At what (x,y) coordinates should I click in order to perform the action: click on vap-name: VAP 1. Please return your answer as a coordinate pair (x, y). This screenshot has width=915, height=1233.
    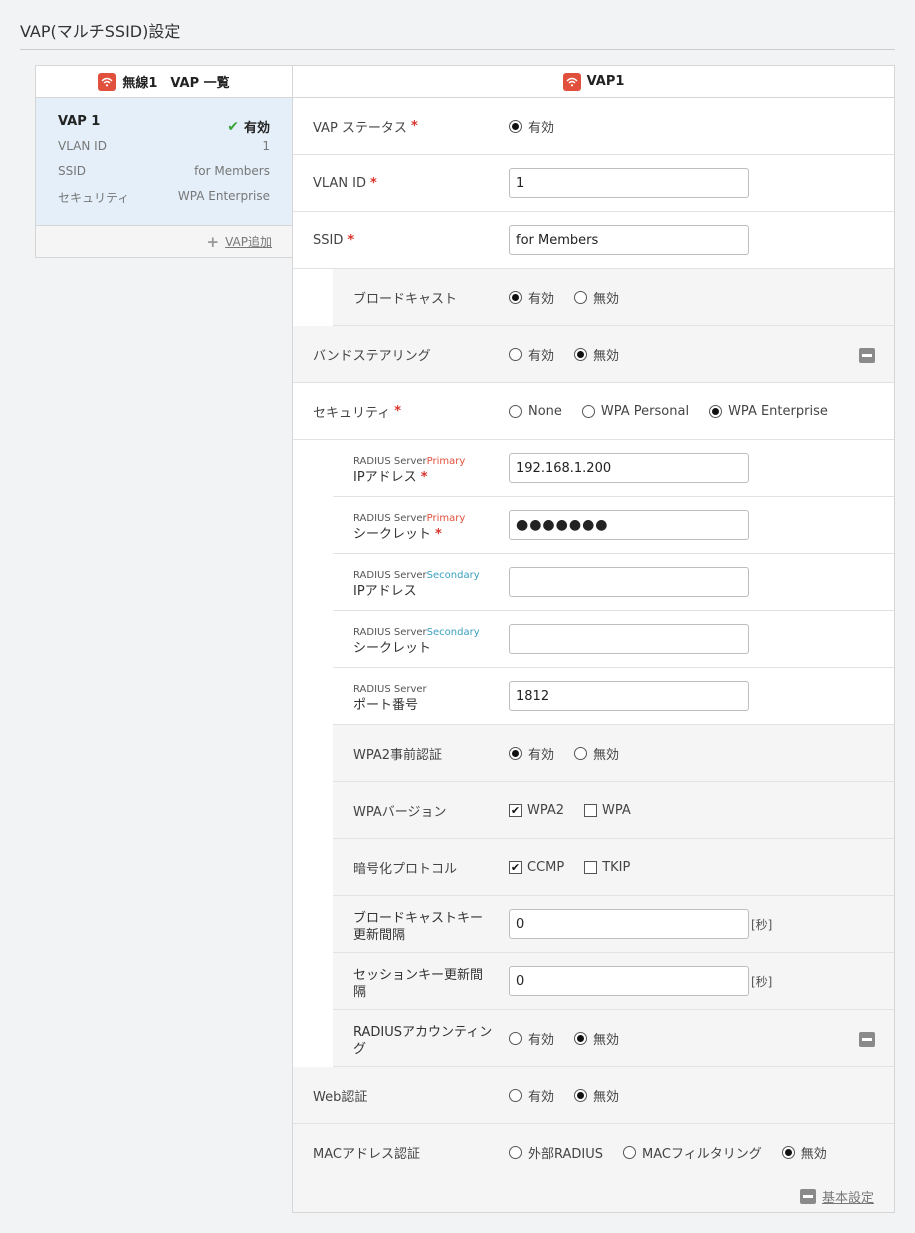
    Looking at the image, I should click on (79, 121).